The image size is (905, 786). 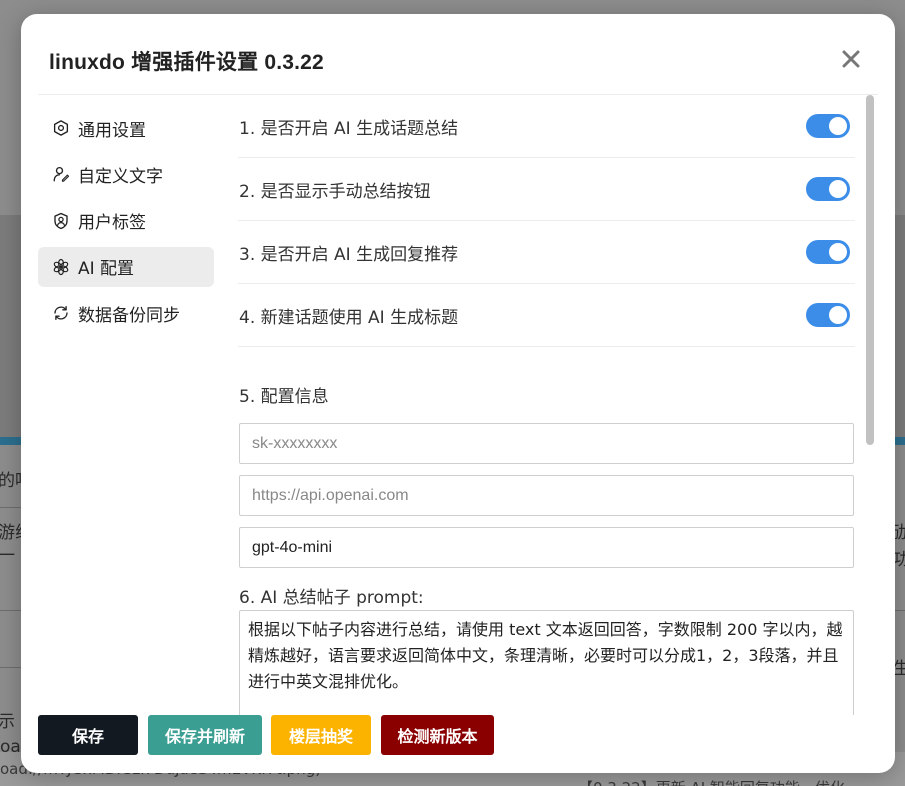 I want to click on background-text: 示, so click(x=7, y=722).